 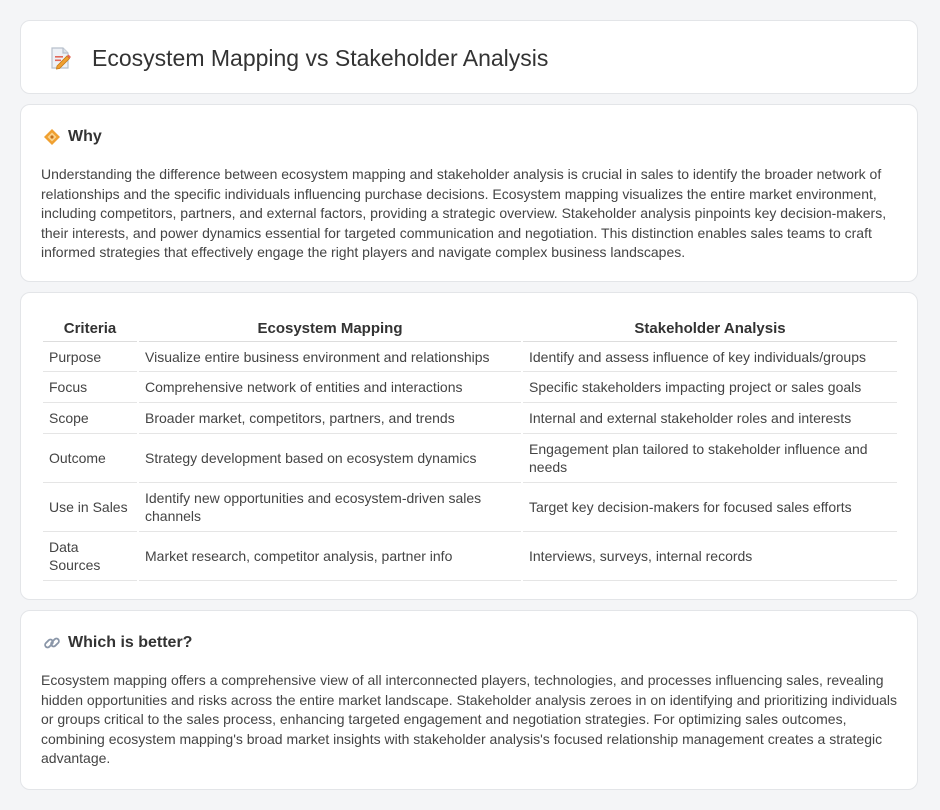 What do you see at coordinates (130, 642) in the screenshot?
I see `better-heading: Which is better?` at bounding box center [130, 642].